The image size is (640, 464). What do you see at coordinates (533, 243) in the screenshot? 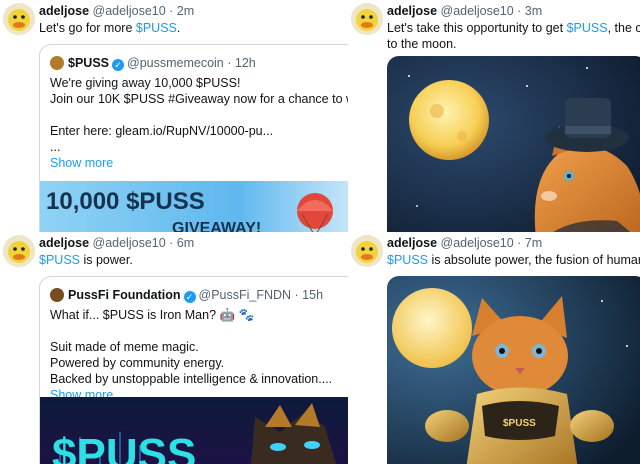
I see `timestamp: 7m` at bounding box center [533, 243].